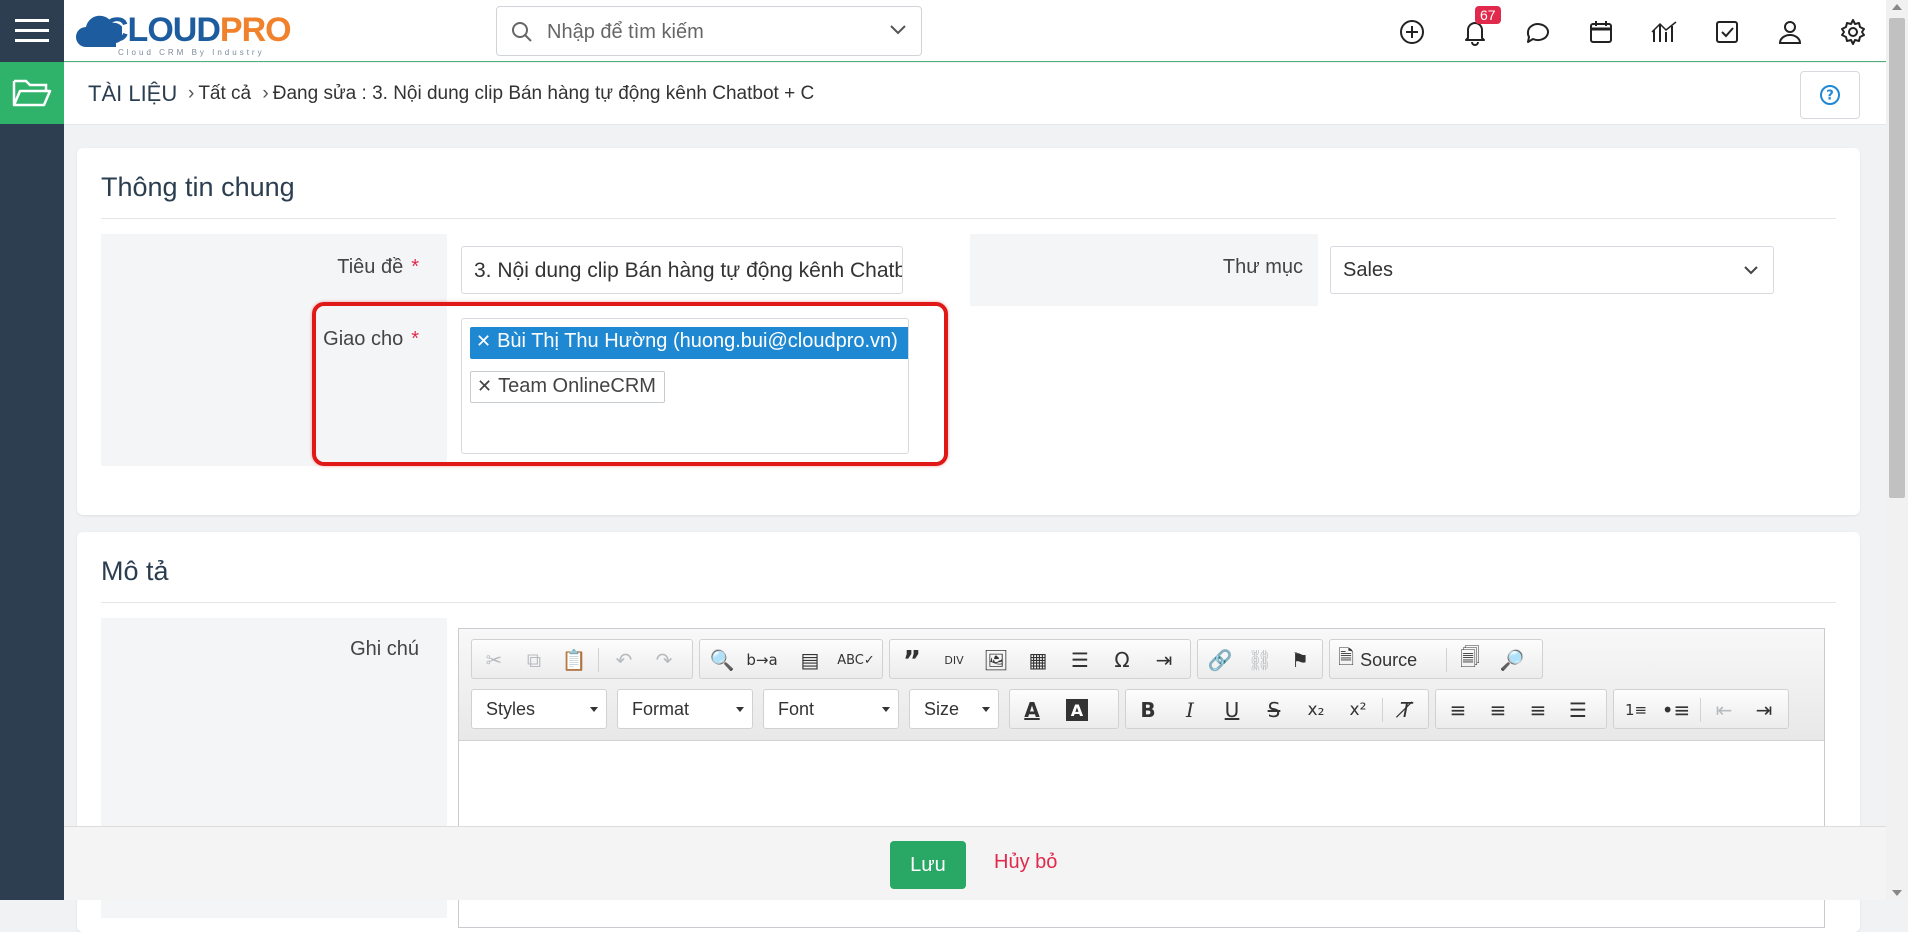  Describe the element at coordinates (191, 93) in the screenshot. I see `chevron-right-icon: ›` at that location.